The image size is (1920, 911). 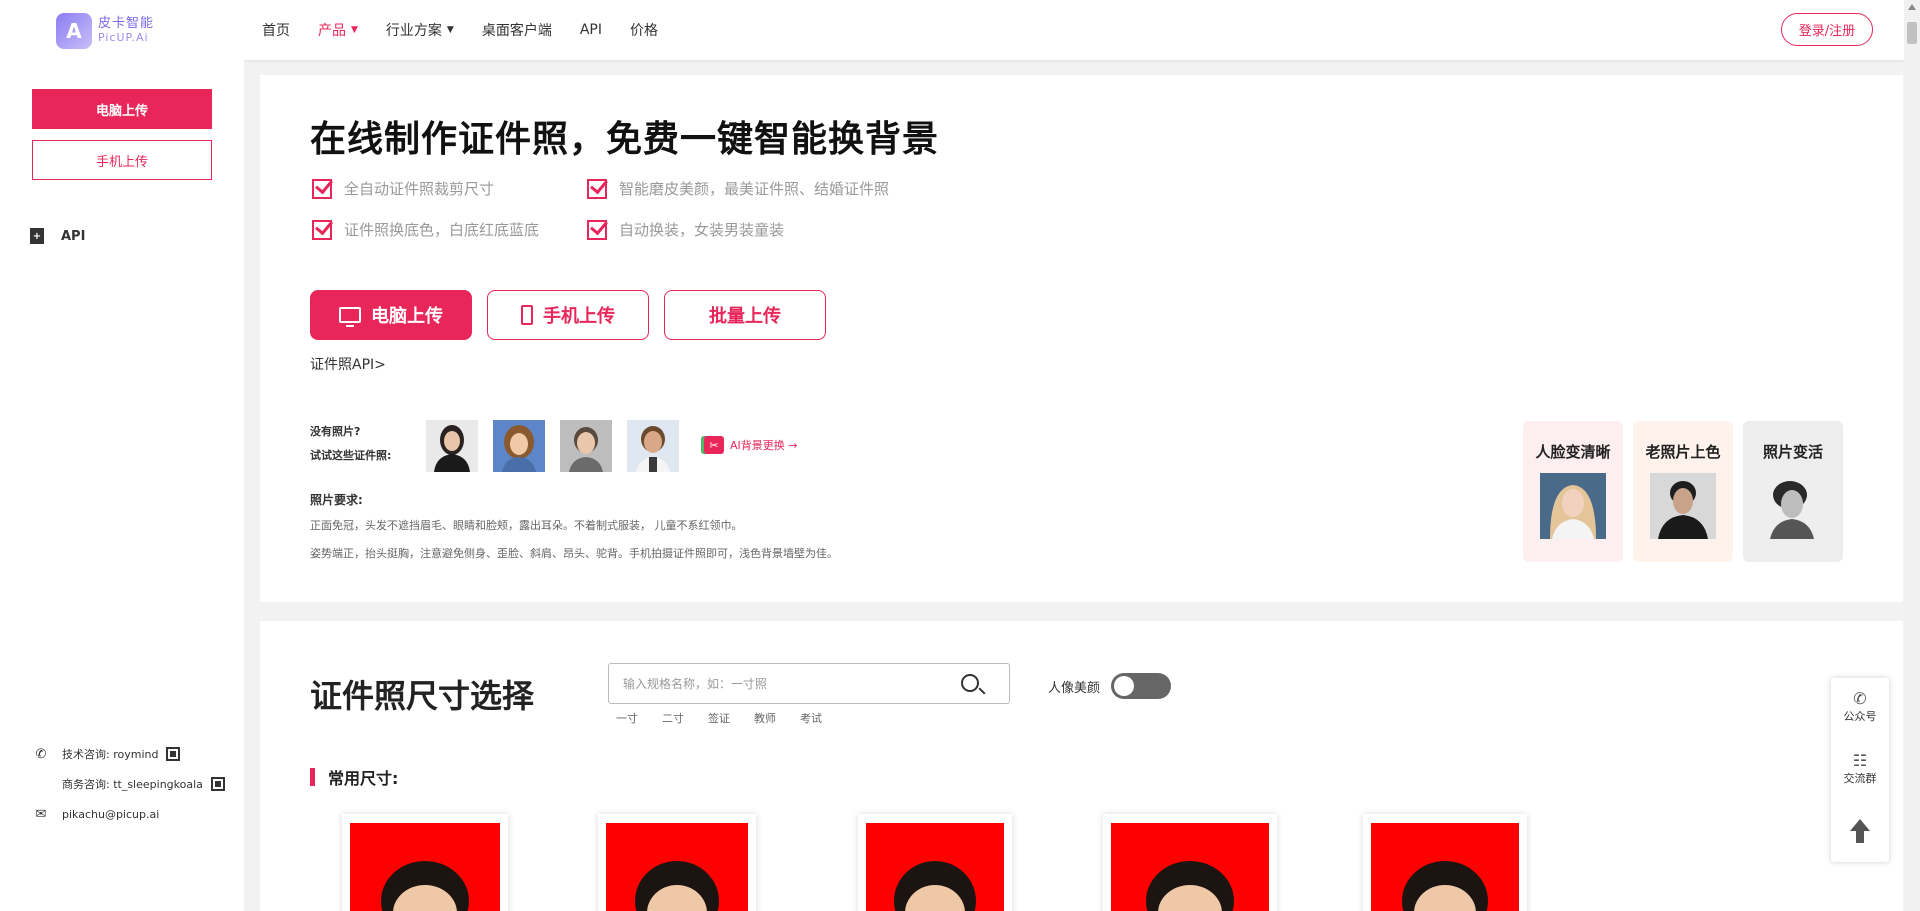 What do you see at coordinates (714, 445) in the screenshot?
I see `ai-scissors-icon: ✂` at bounding box center [714, 445].